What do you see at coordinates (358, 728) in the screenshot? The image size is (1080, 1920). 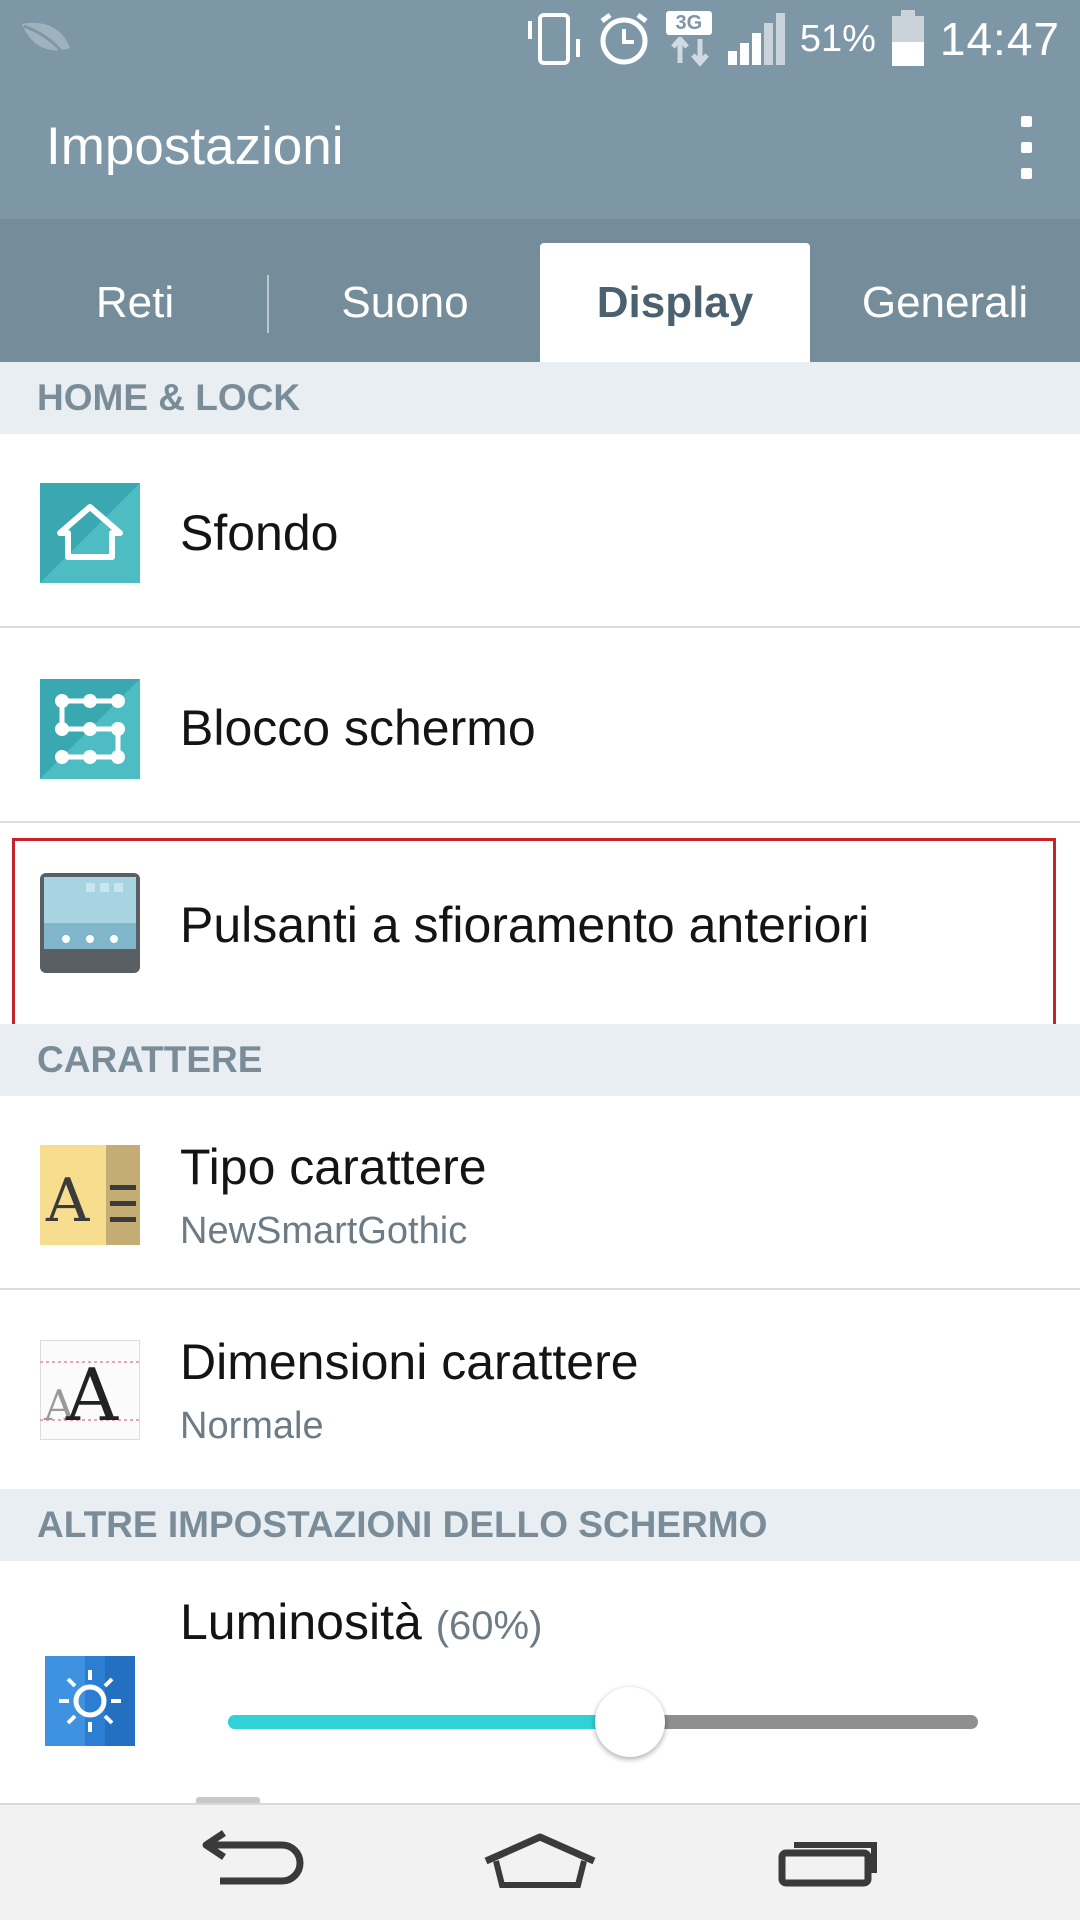 I see `item-title: Blocco schermo` at bounding box center [358, 728].